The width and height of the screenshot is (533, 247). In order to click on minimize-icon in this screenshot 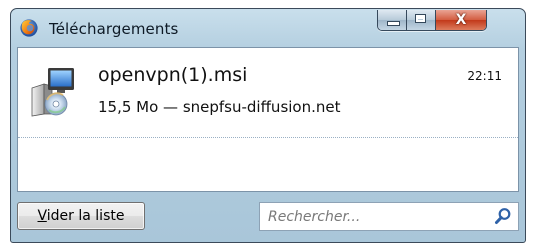, I will do `click(393, 23)`.